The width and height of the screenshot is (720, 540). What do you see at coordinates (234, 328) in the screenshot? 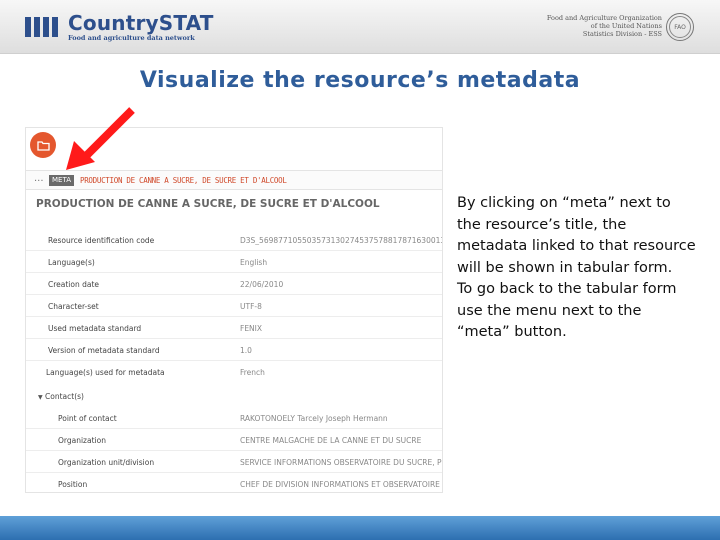
I see `metadata-row: Used metadata standard FENIX` at bounding box center [234, 328].